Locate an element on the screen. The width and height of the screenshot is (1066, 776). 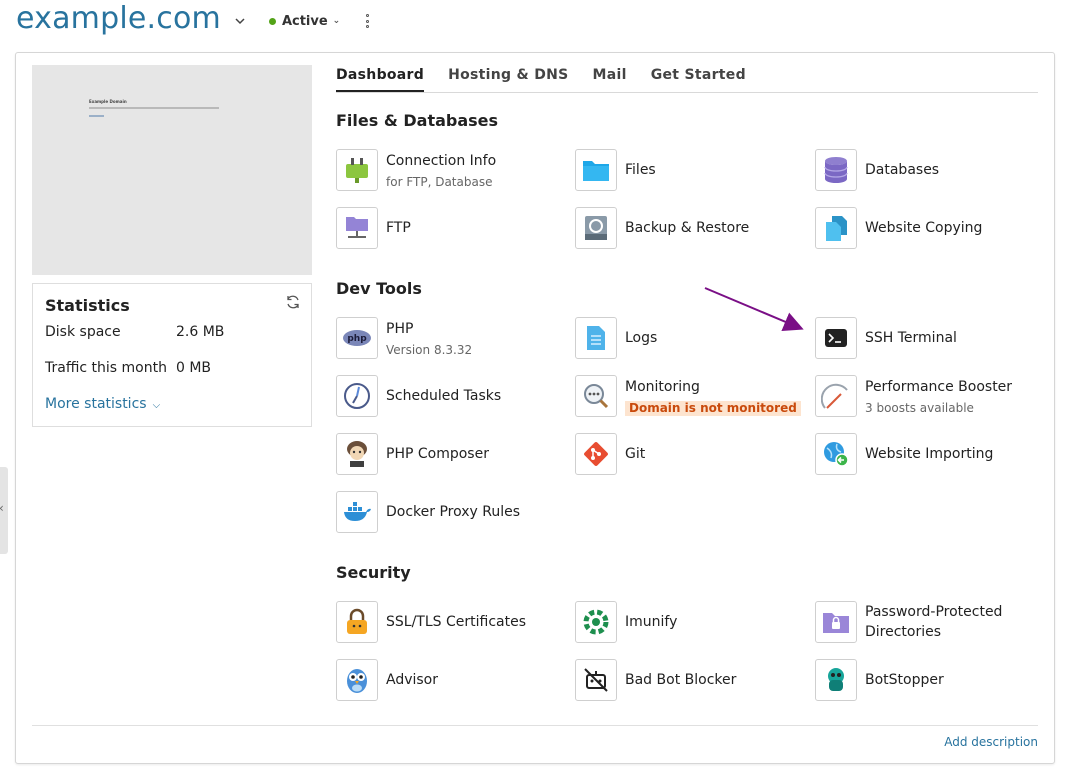
padlock-icon is located at coordinates (357, 622).